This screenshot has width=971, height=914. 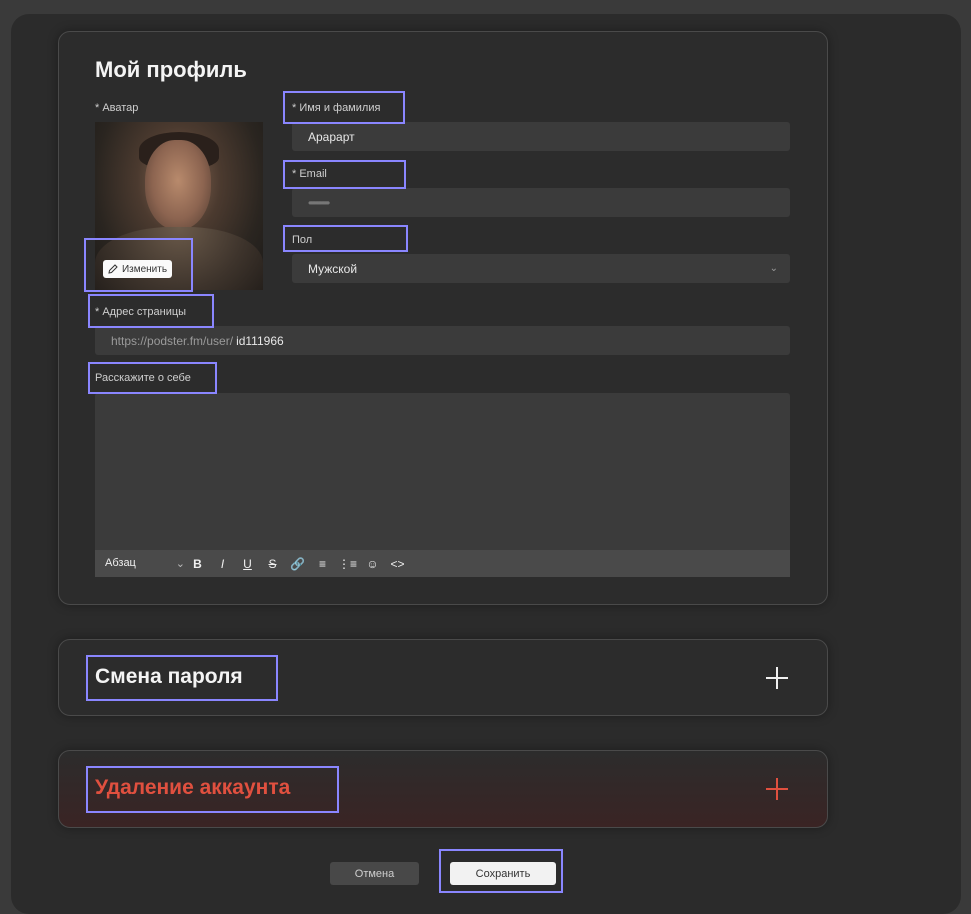 I want to click on highlight-change-password-title, so click(x=182, y=678).